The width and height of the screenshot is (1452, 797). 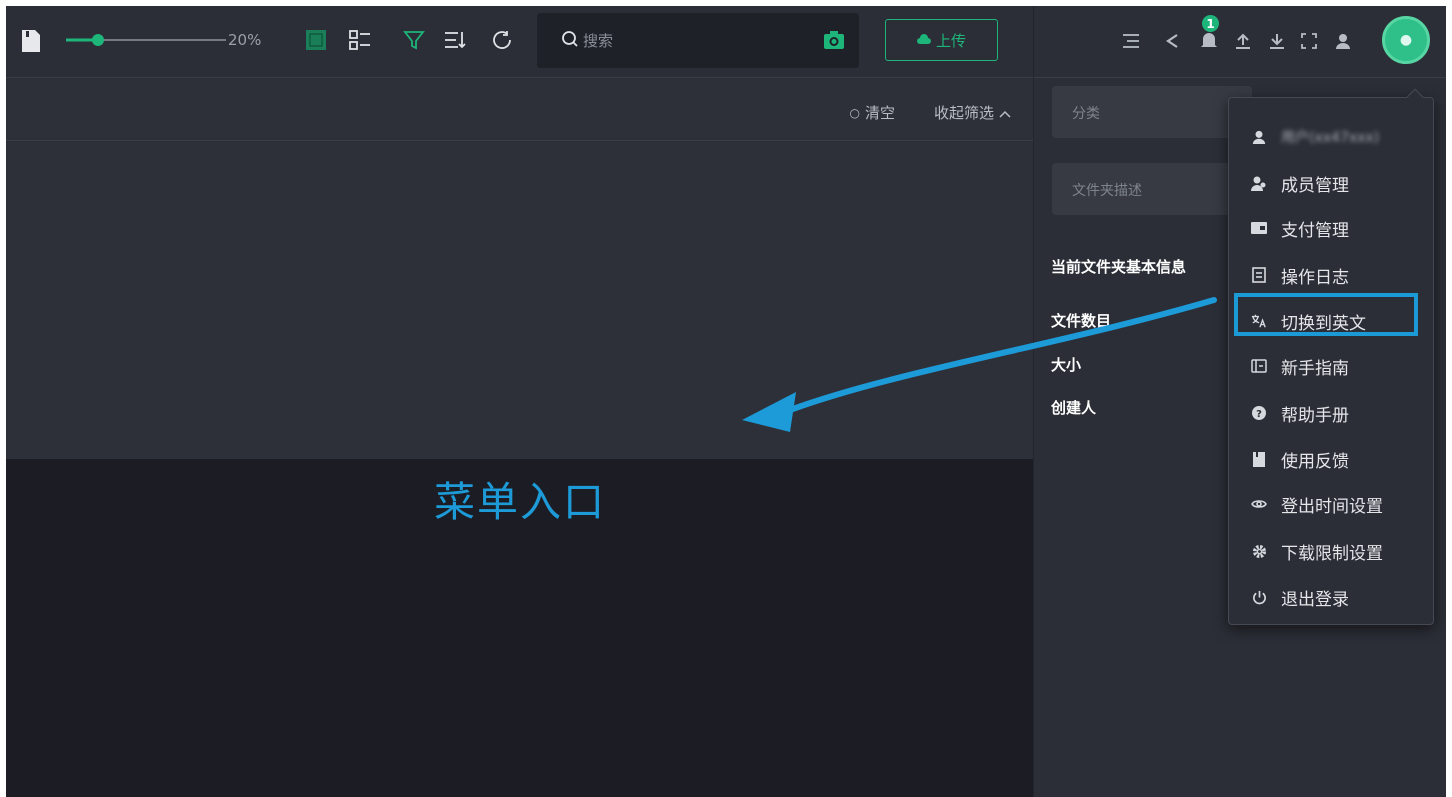 What do you see at coordinates (570, 41) in the screenshot?
I see `search-icon` at bounding box center [570, 41].